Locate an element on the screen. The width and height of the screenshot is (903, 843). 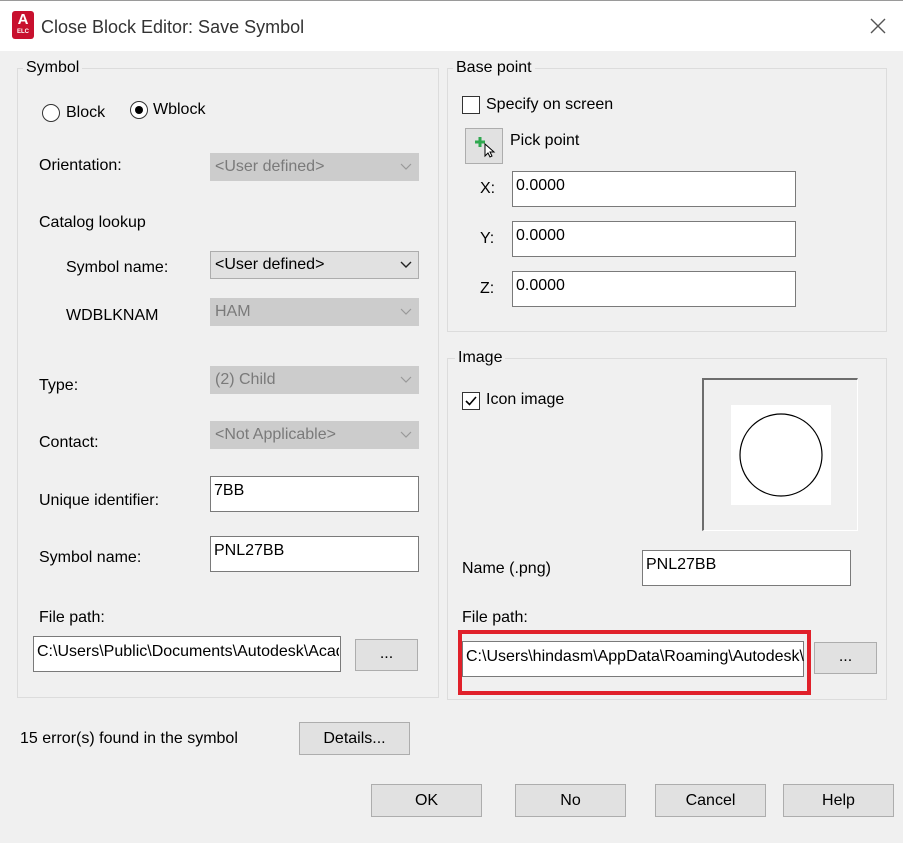
unique-identifier-field: 7BB is located at coordinates (314, 494).